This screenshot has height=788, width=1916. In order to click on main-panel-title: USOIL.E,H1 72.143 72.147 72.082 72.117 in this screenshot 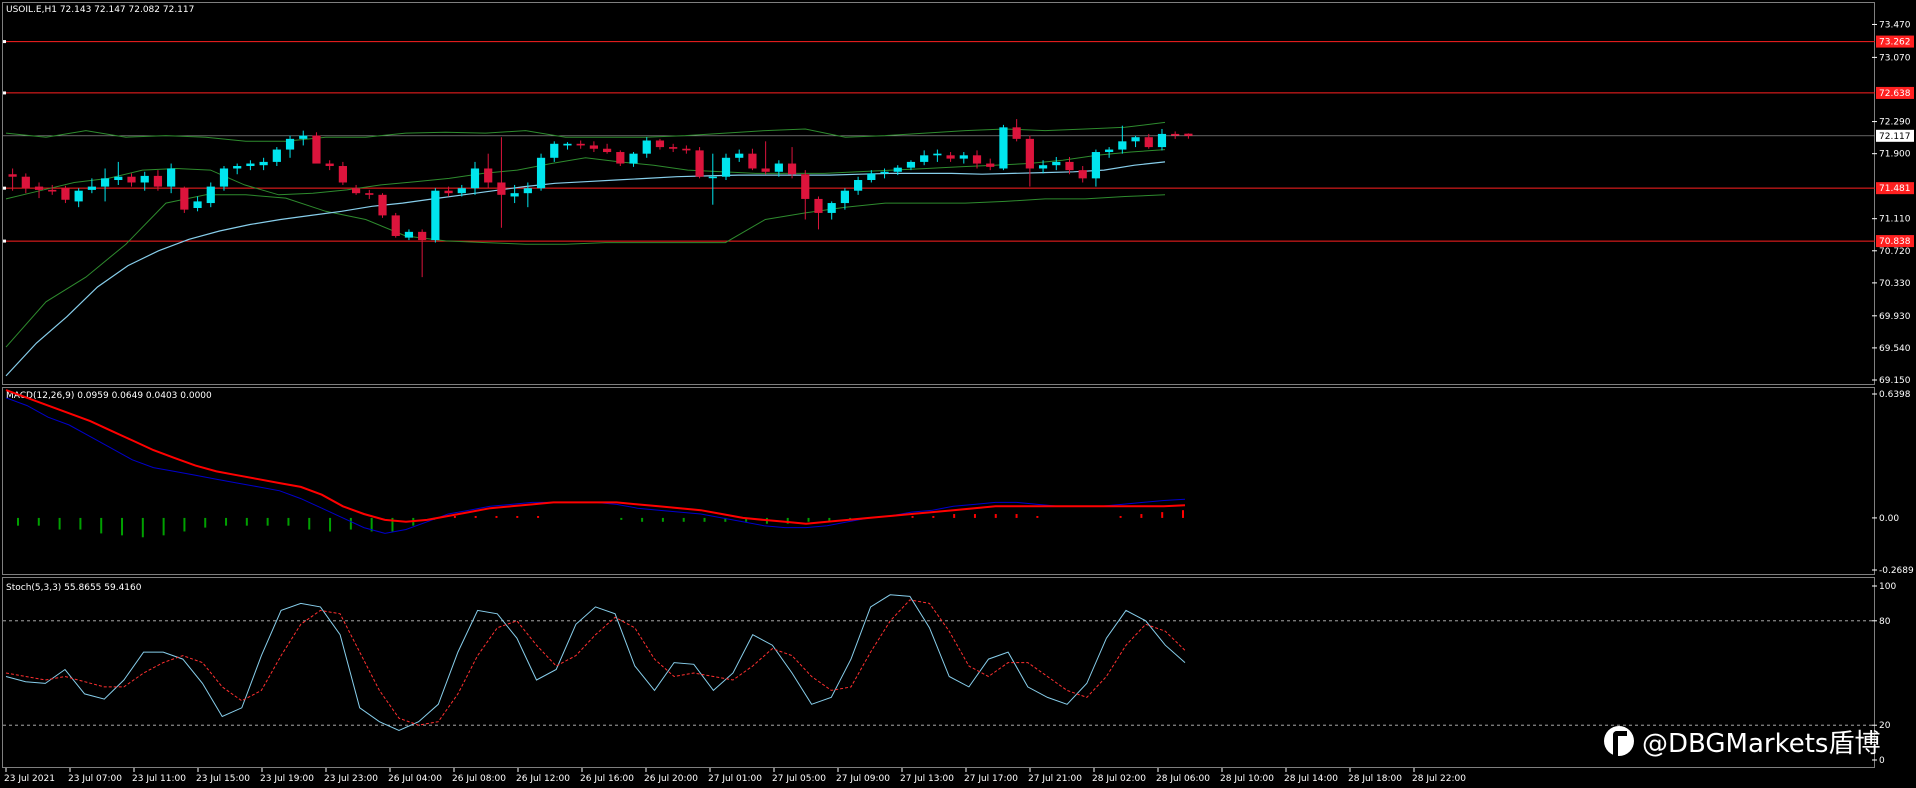, I will do `click(100, 10)`.